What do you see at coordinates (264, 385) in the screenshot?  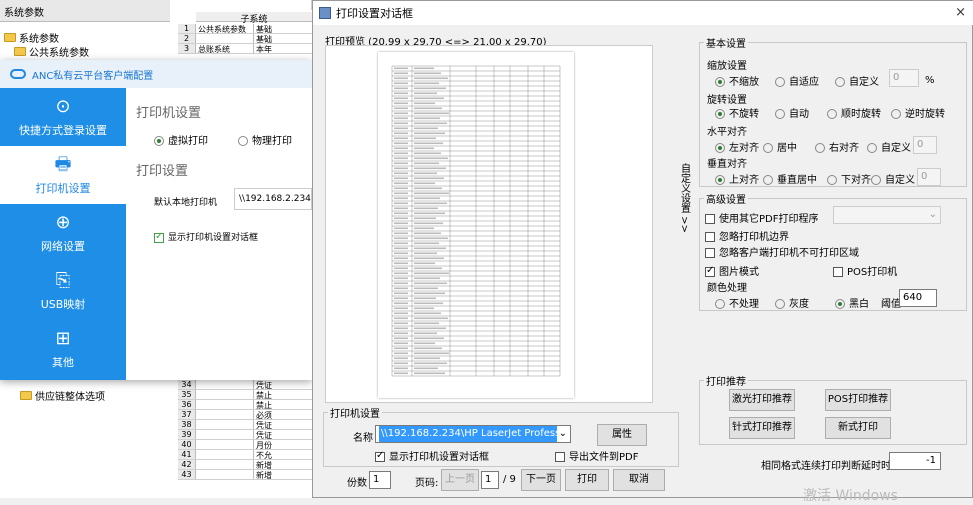 I see `grid-cell: 凭证` at bounding box center [264, 385].